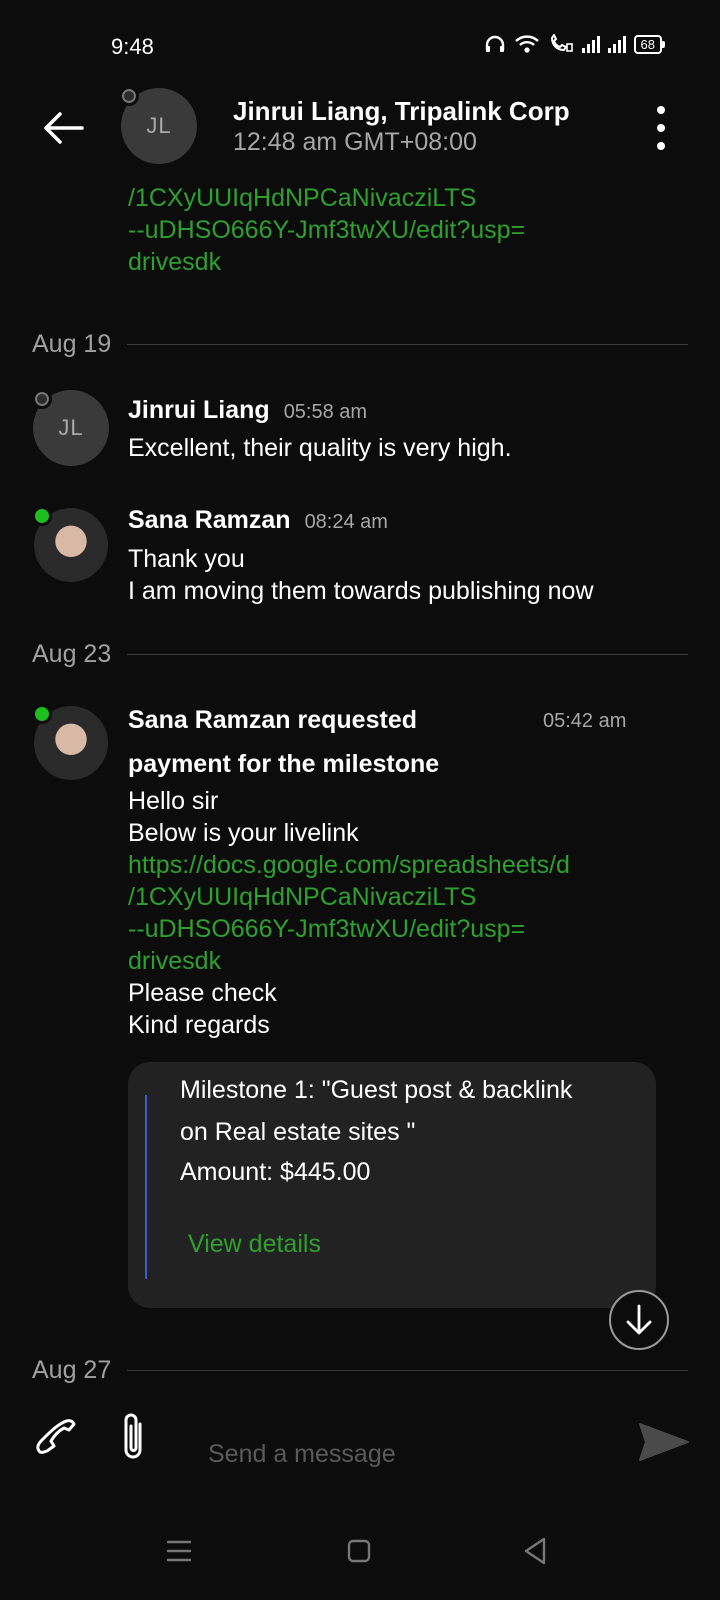  What do you see at coordinates (325, 412) in the screenshot?
I see `message-time: 05:58 am` at bounding box center [325, 412].